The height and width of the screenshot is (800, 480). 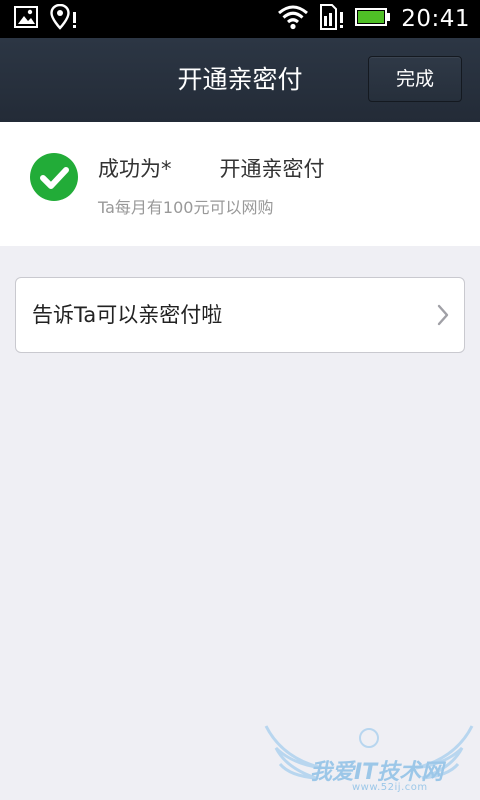 What do you see at coordinates (369, 759) in the screenshot?
I see `watermark: 我爱IT技术网 www.52ij.com` at bounding box center [369, 759].